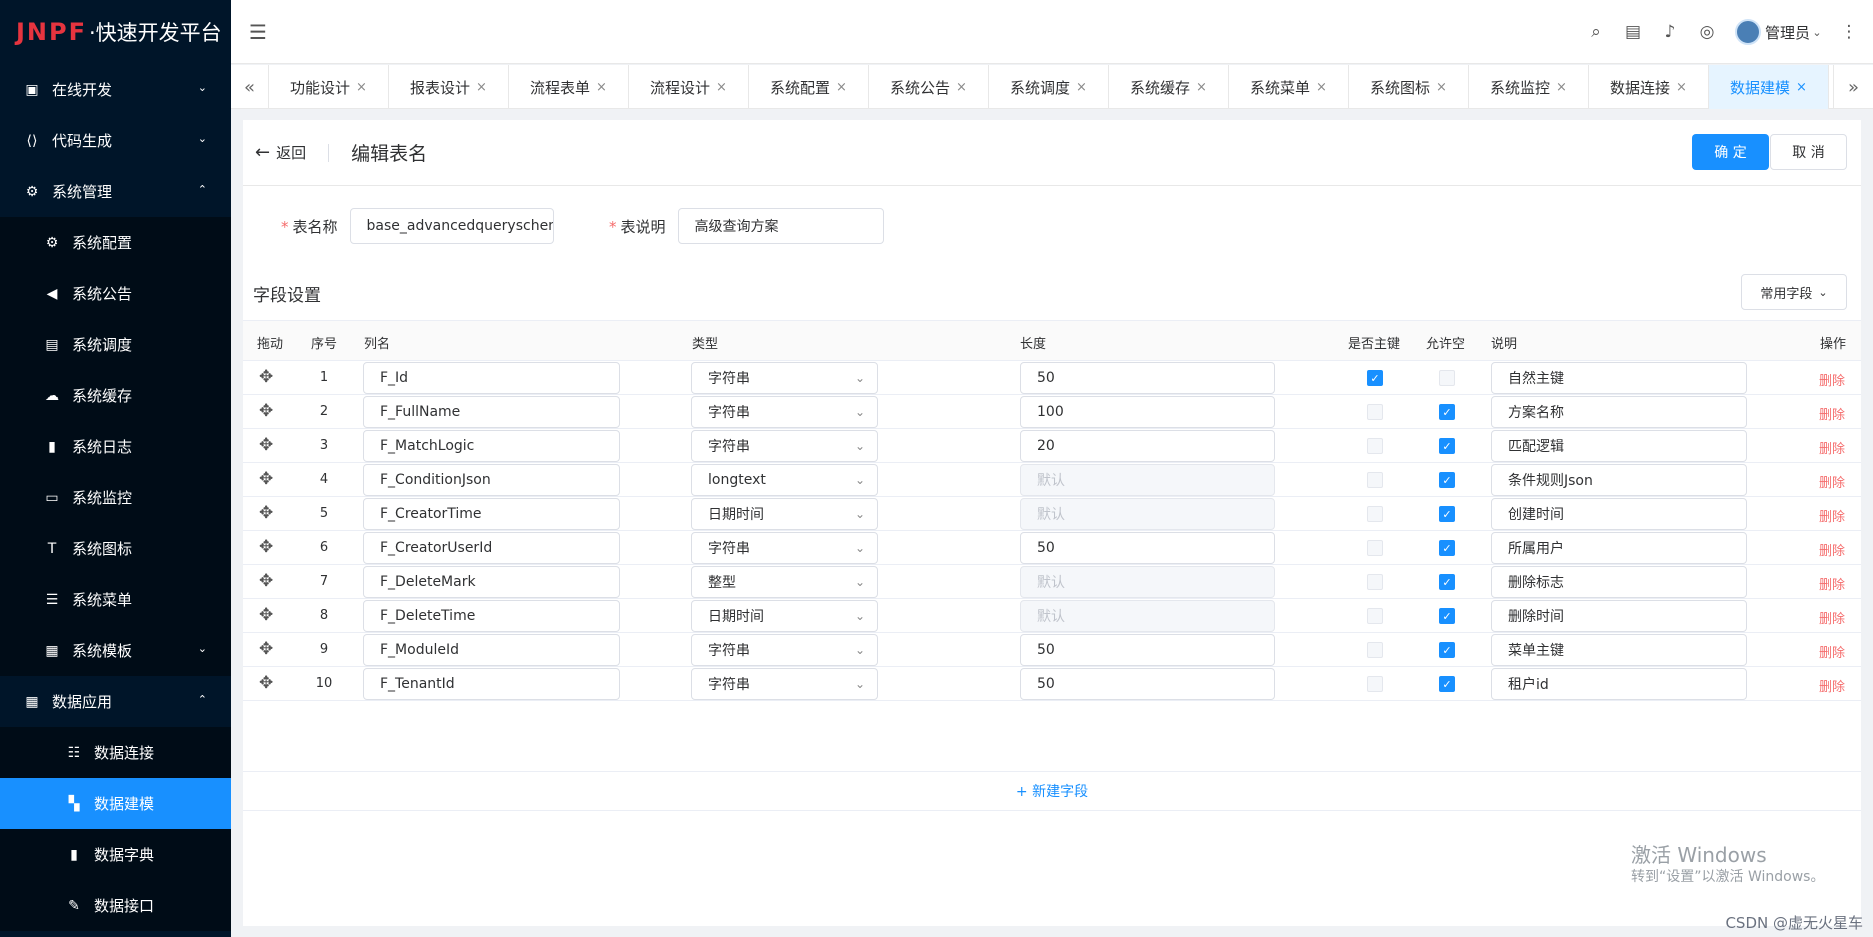 The height and width of the screenshot is (937, 1873). Describe the element at coordinates (115, 446) in the screenshot. I see `sidebar-item-8: ▮ 系统日志` at that location.